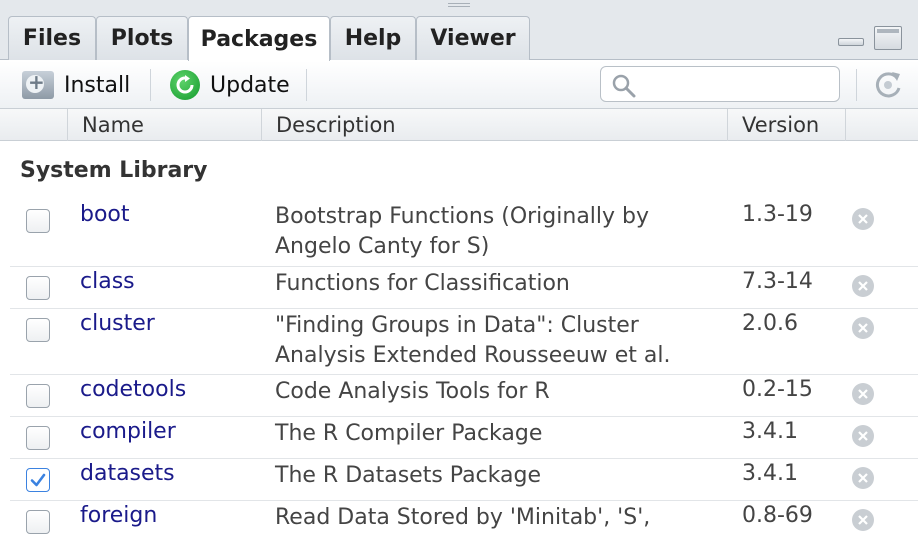 The width and height of the screenshot is (918, 540). I want to click on package-version: 2.0.6, so click(770, 323).